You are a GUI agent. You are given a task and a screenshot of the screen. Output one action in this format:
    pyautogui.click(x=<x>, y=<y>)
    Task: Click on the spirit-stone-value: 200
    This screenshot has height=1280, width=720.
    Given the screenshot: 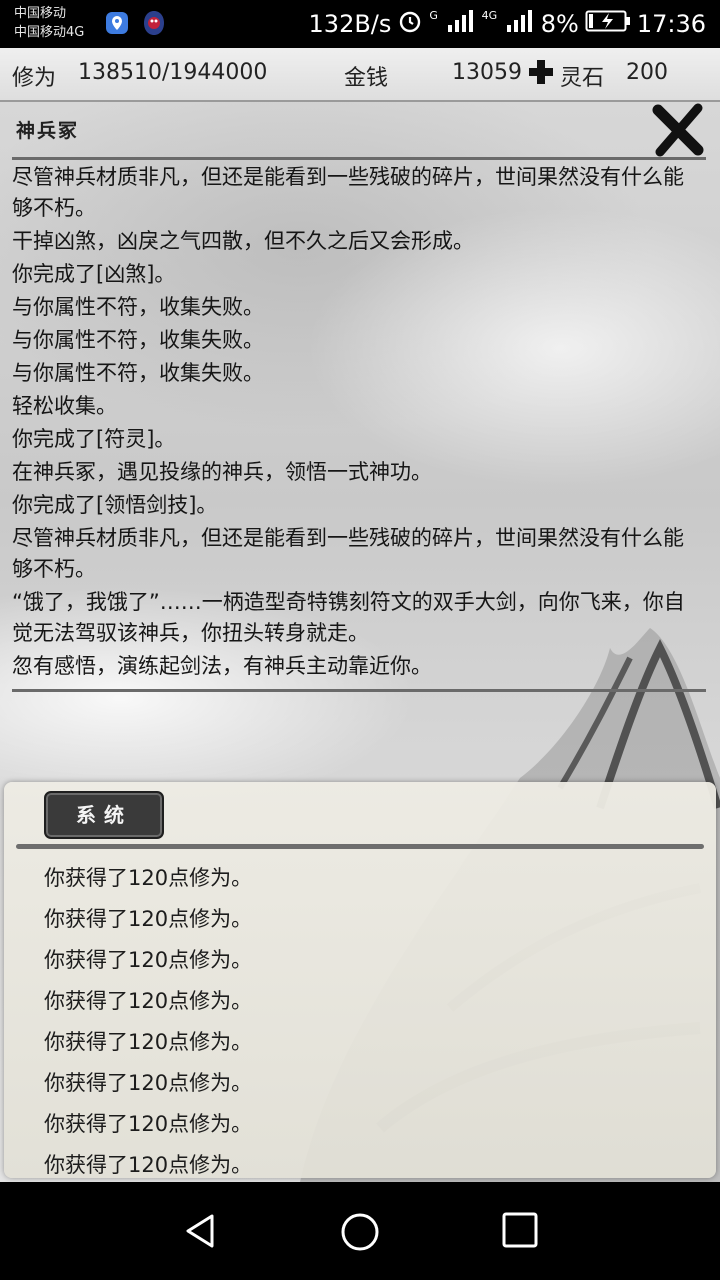 What is the action you would take?
    pyautogui.click(x=647, y=72)
    